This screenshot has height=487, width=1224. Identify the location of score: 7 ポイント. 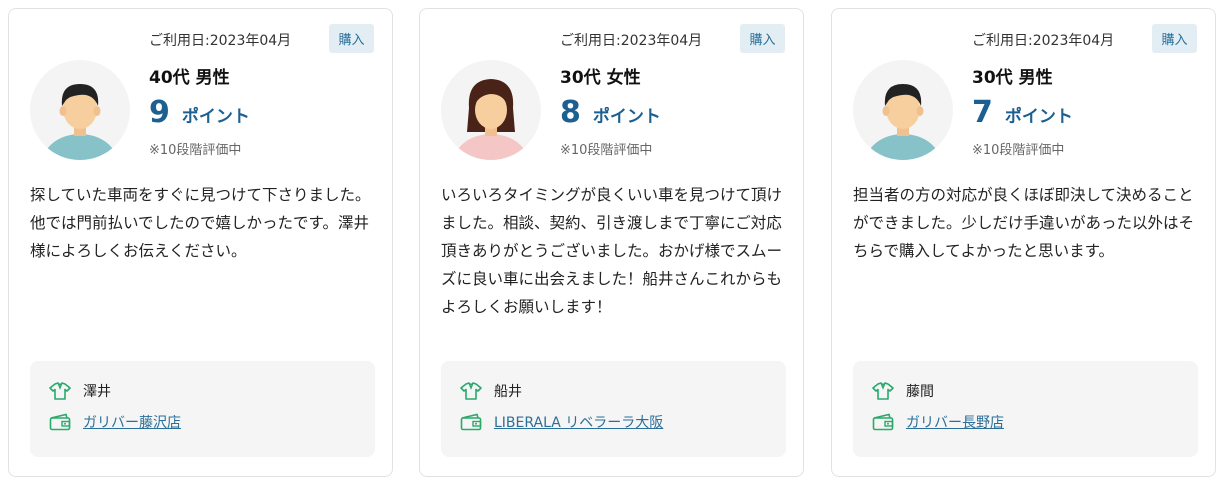
(1022, 112).